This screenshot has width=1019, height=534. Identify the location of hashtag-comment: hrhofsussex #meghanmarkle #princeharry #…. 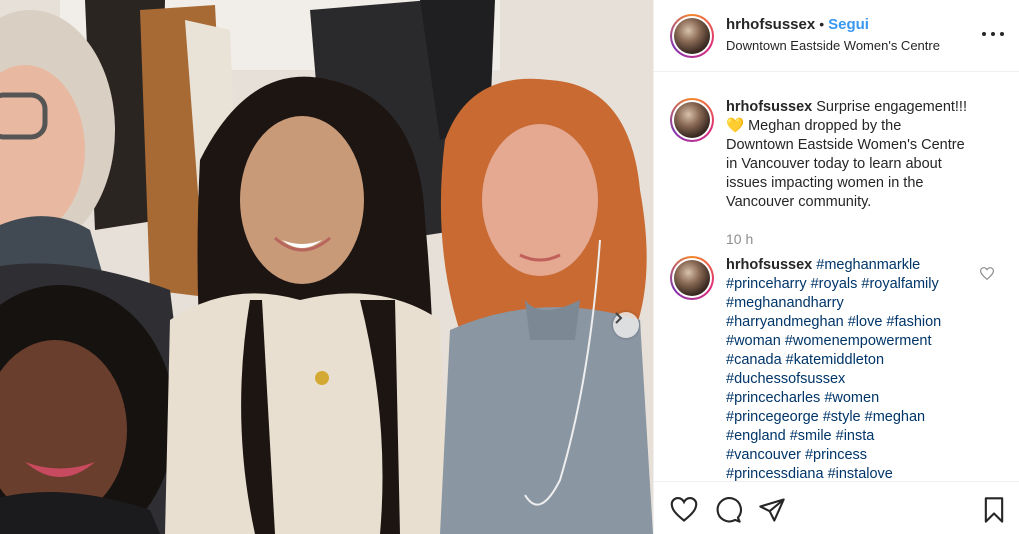
(840, 368).